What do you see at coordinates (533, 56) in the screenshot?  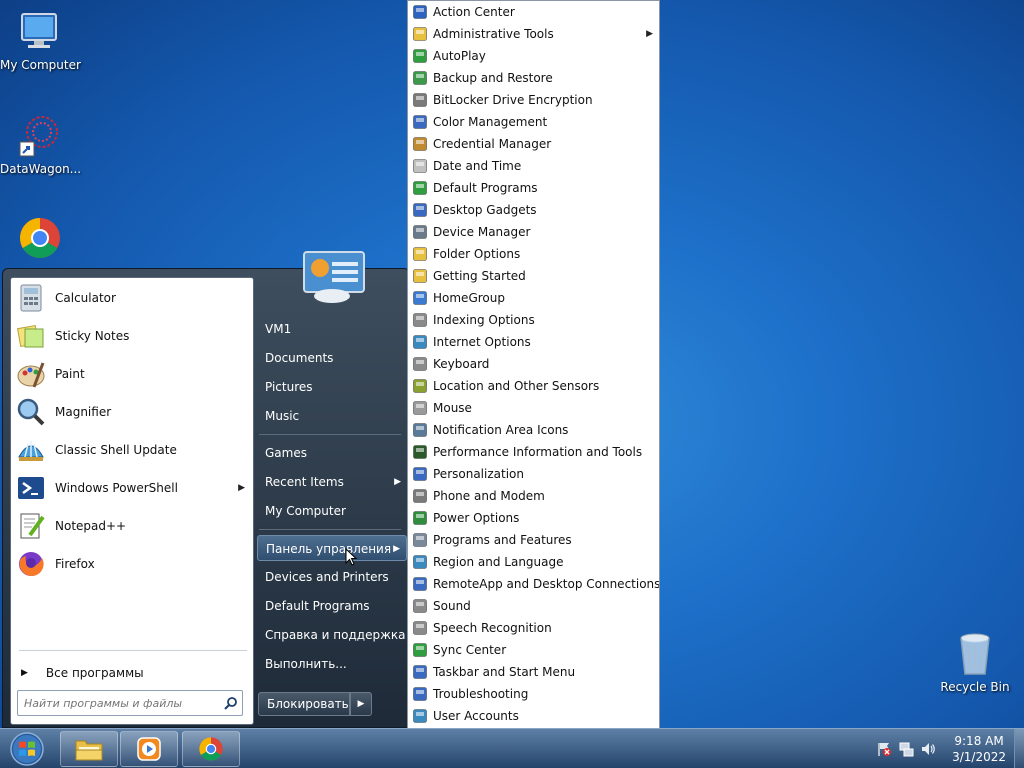 I see `control-panel-item: AutoPlay` at bounding box center [533, 56].